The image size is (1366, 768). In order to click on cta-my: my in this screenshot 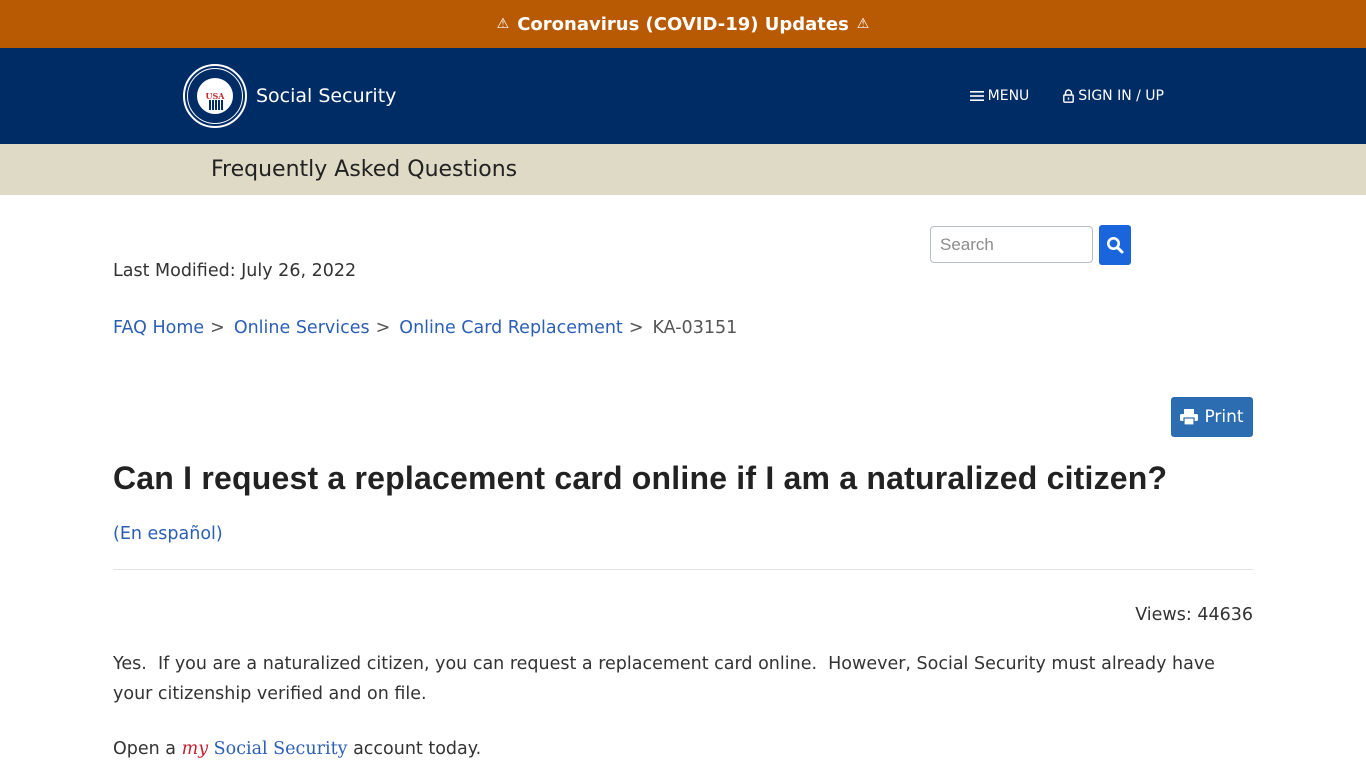, I will do `click(195, 749)`.